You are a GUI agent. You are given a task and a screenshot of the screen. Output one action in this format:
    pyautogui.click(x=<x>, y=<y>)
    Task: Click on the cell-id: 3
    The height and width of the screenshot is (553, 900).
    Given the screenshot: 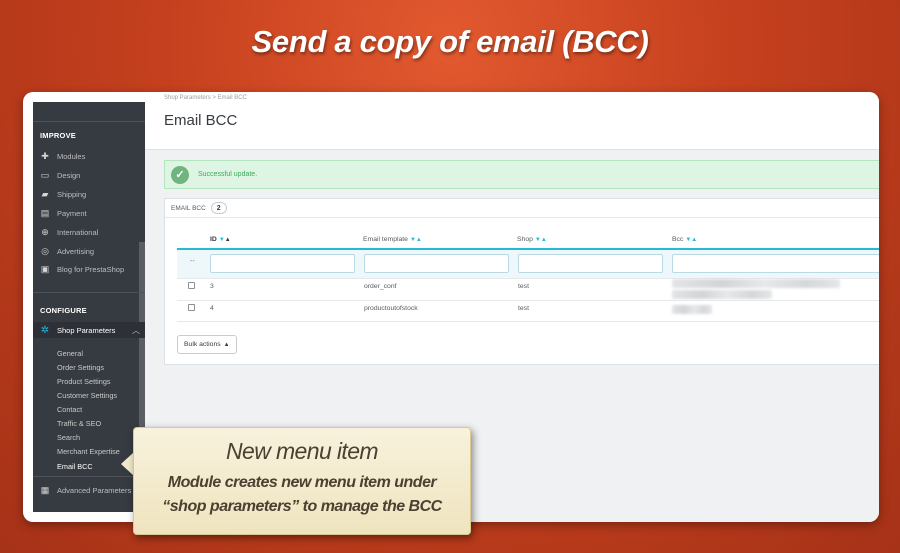 What is the action you would take?
    pyautogui.click(x=212, y=286)
    